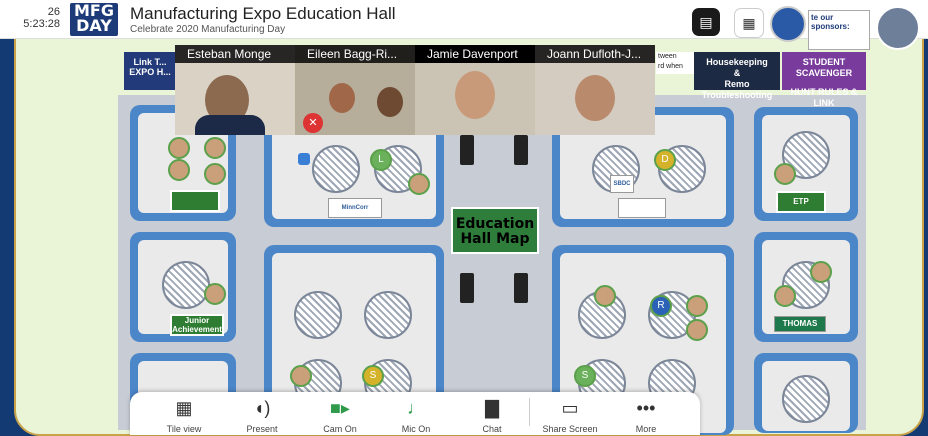 The height and width of the screenshot is (436, 928). I want to click on mic-button: ♩ Mic On, so click(416, 416).